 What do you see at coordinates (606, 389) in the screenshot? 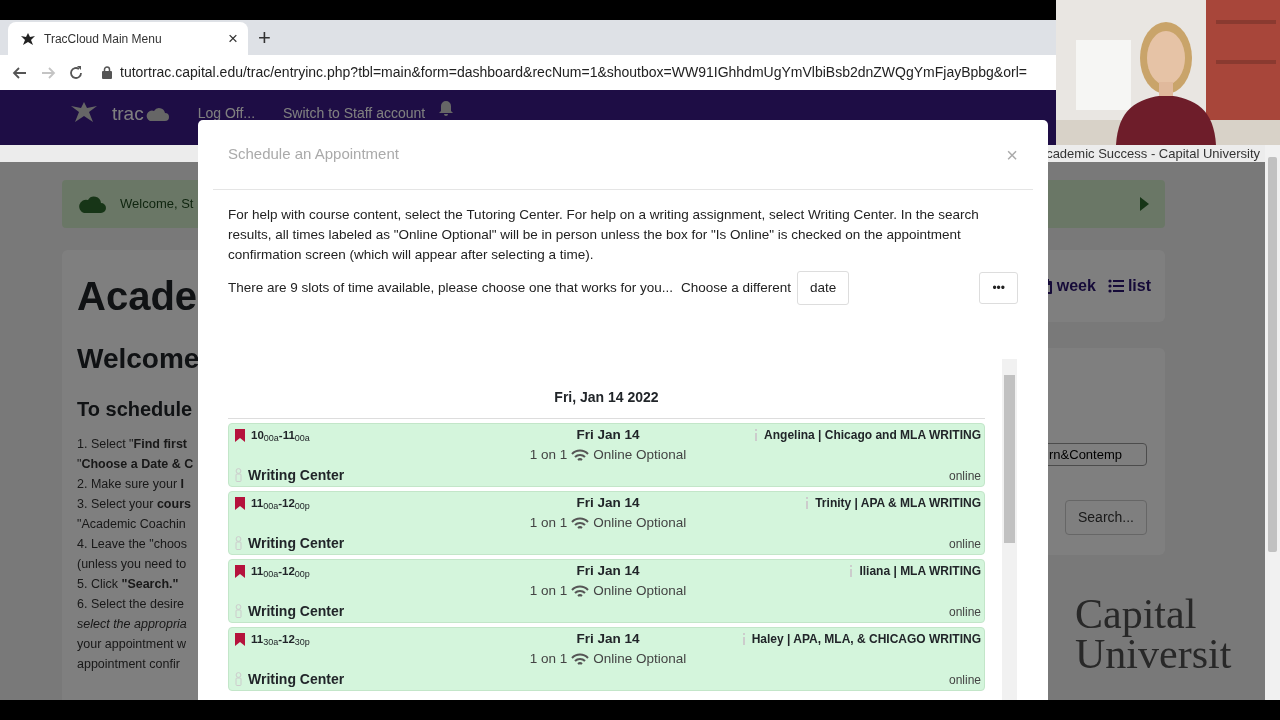
I see `day-heading: Fri, Jan 14 2022` at bounding box center [606, 389].